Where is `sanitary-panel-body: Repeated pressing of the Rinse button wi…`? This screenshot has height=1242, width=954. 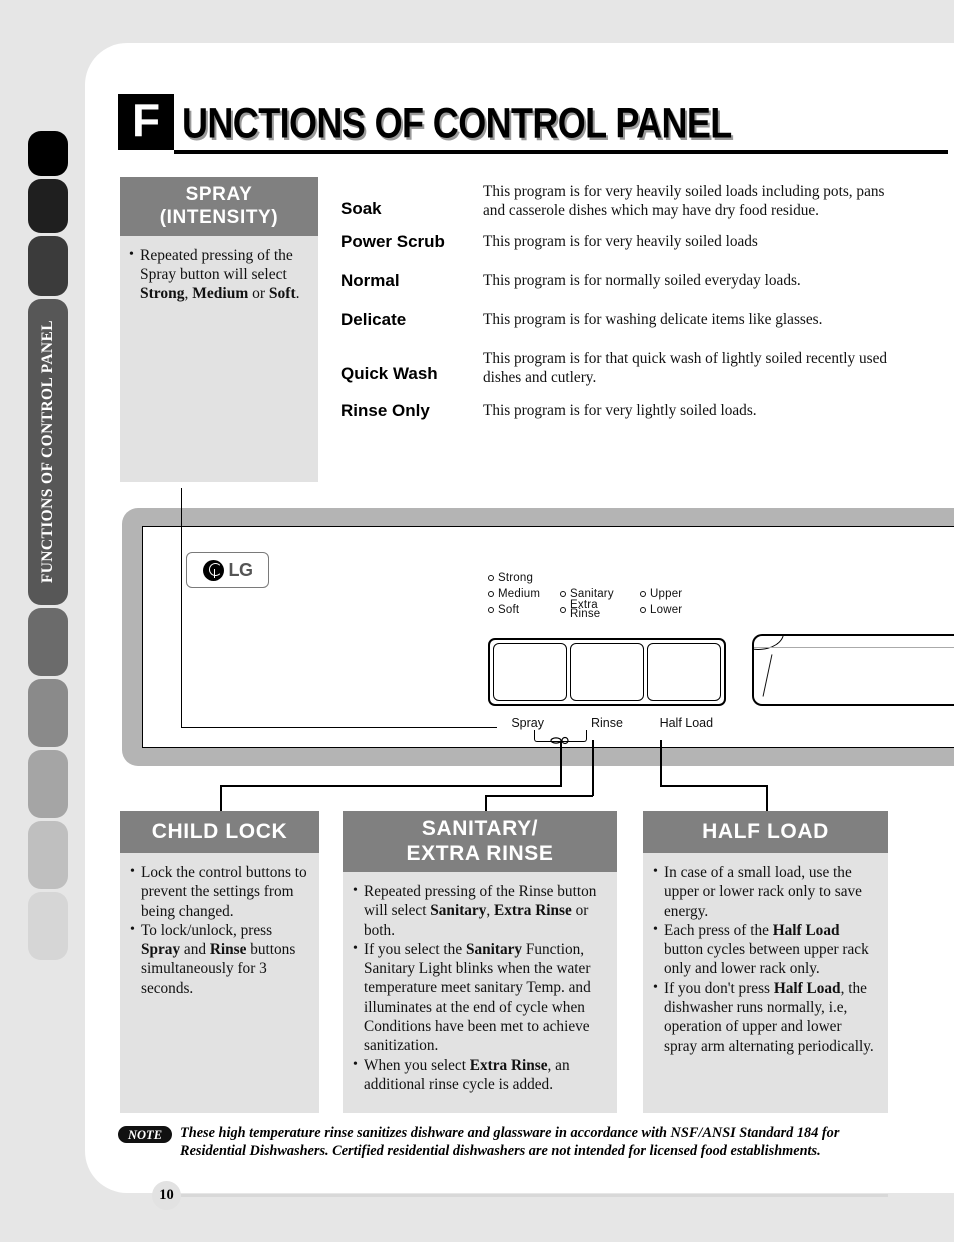 sanitary-panel-body: Repeated pressing of the Rinse button wi… is located at coordinates (480, 983).